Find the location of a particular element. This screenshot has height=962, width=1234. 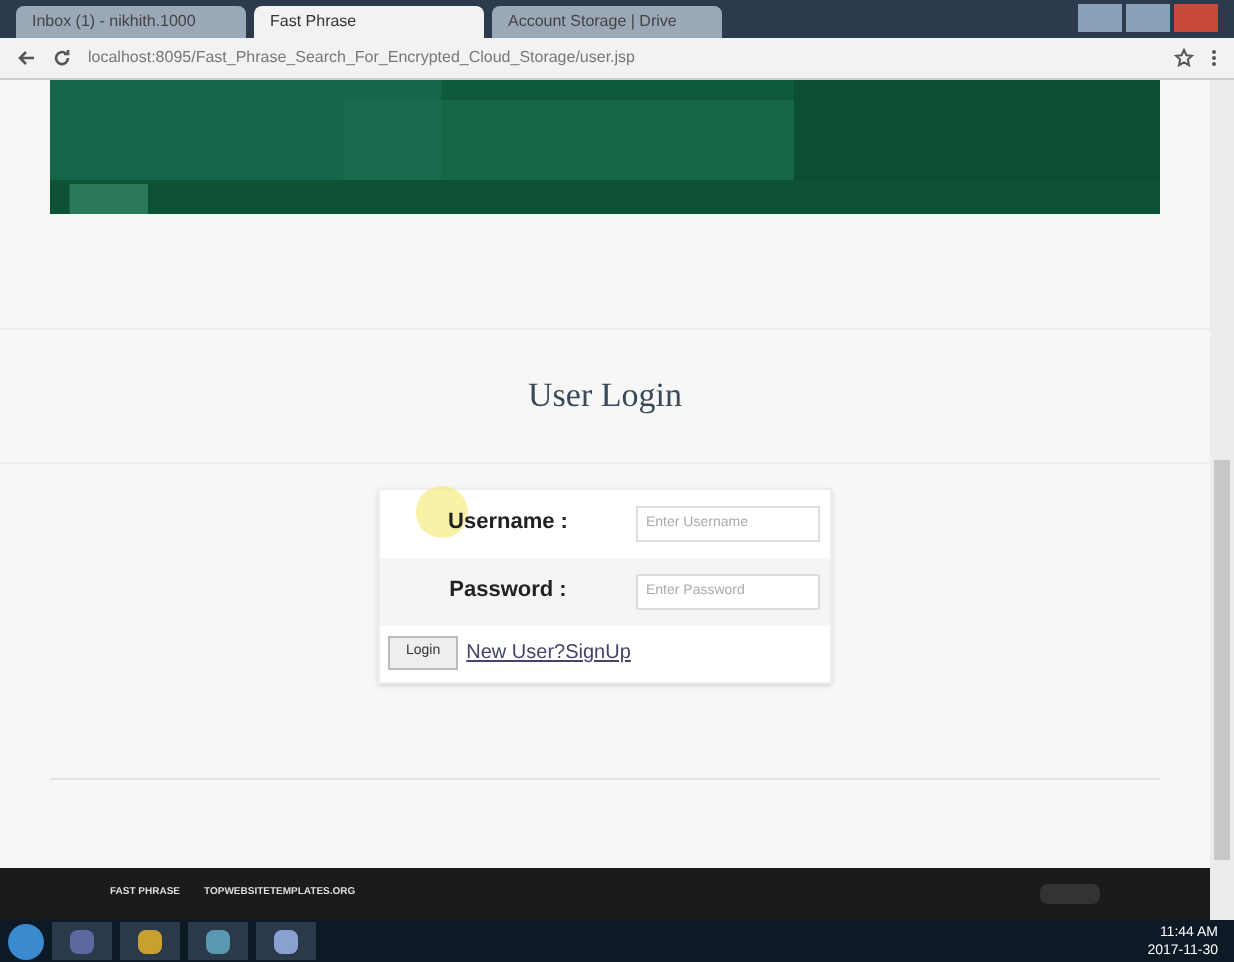

star-icon is located at coordinates (1184, 58).